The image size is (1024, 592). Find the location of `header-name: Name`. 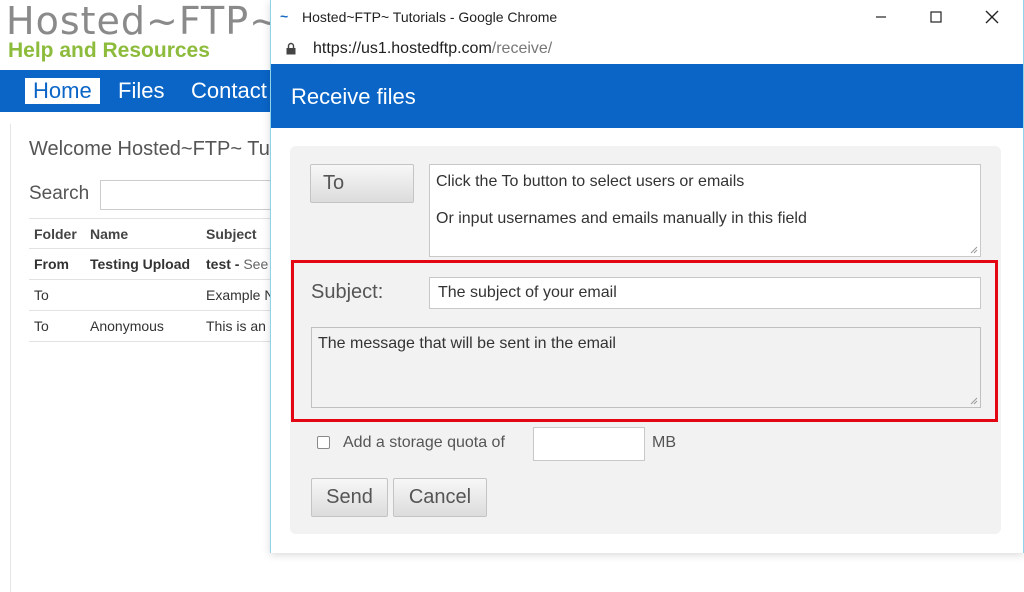

header-name: Name is located at coordinates (147, 234).